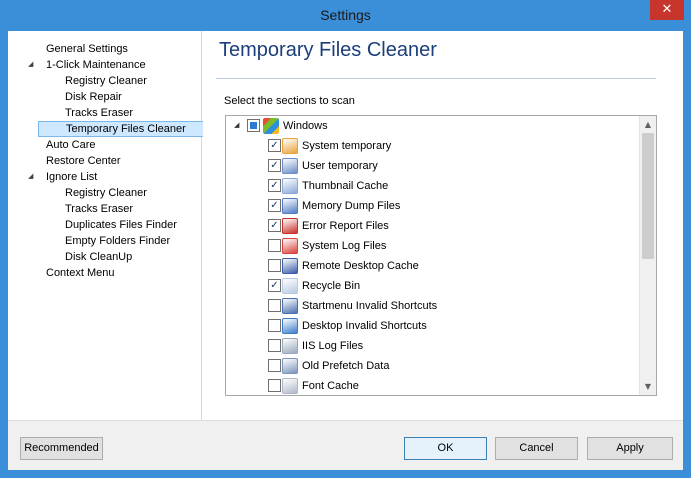 This screenshot has height=478, width=691. Describe the element at coordinates (289, 101) in the screenshot. I see `sections-hint: Select the sections to scan` at that location.